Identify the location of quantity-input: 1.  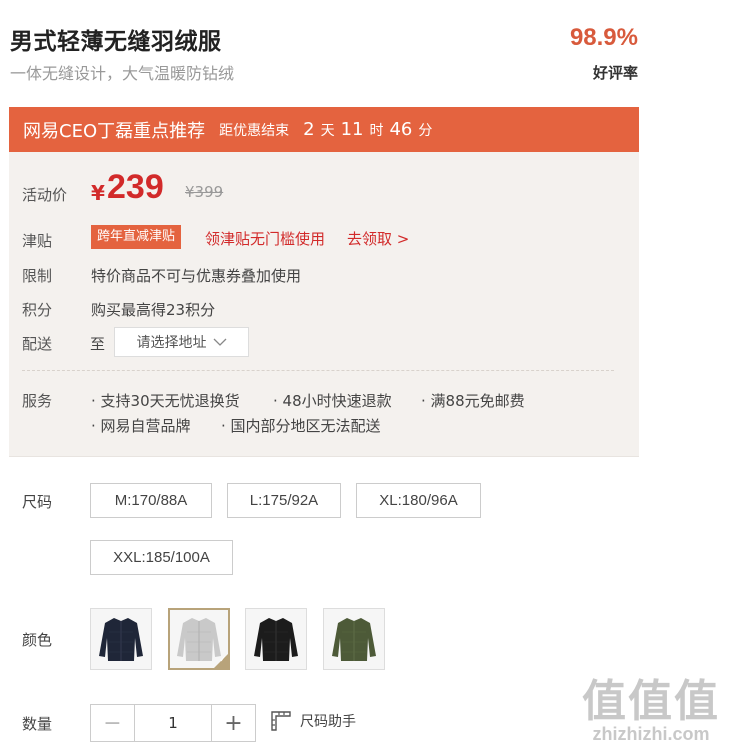
(173, 723).